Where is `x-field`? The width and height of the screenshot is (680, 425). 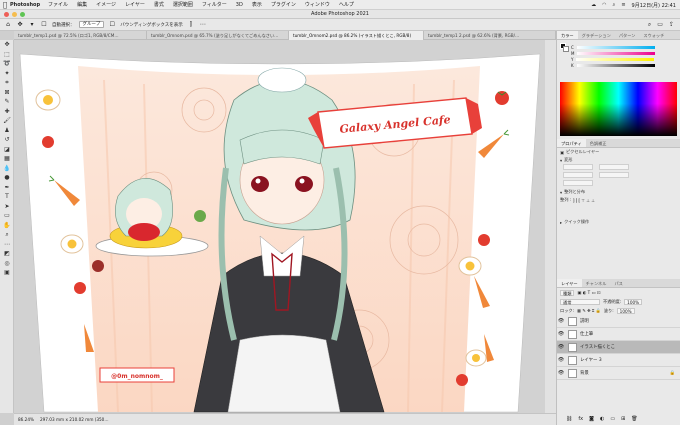 x-field is located at coordinates (578, 175).